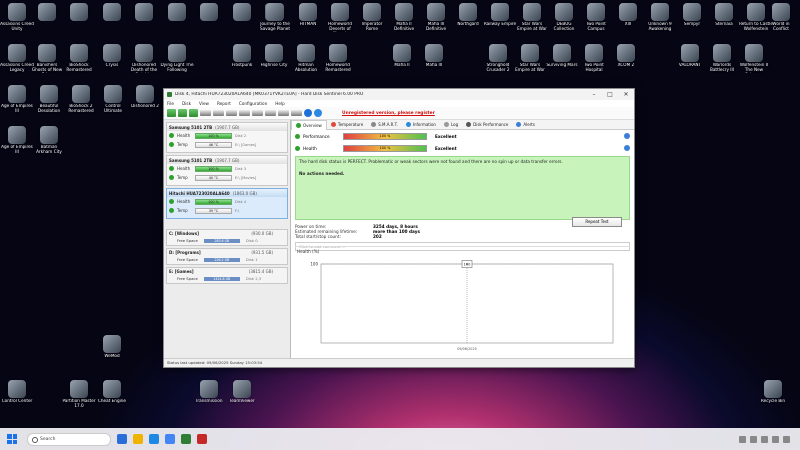  I want to click on menu-disk: Disk, so click(186, 103).